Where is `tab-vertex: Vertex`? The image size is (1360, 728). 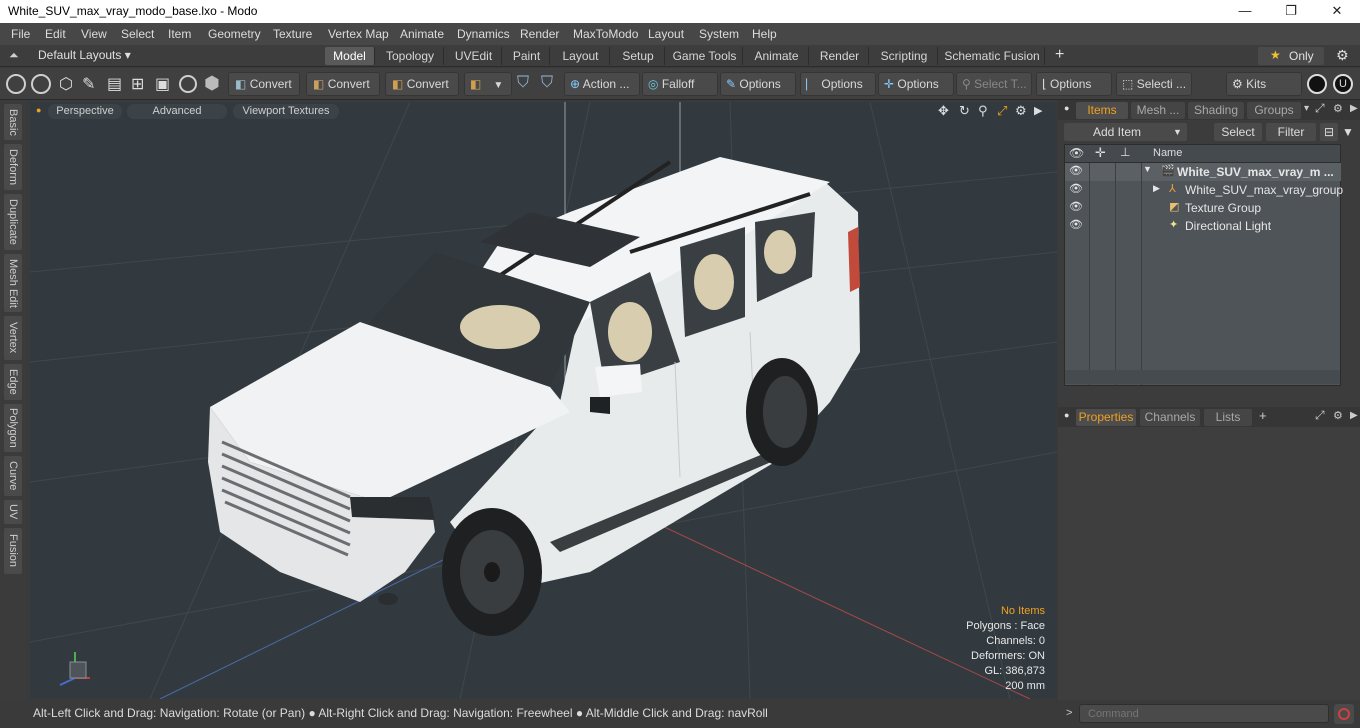
tab-vertex: Vertex is located at coordinates (13, 338).